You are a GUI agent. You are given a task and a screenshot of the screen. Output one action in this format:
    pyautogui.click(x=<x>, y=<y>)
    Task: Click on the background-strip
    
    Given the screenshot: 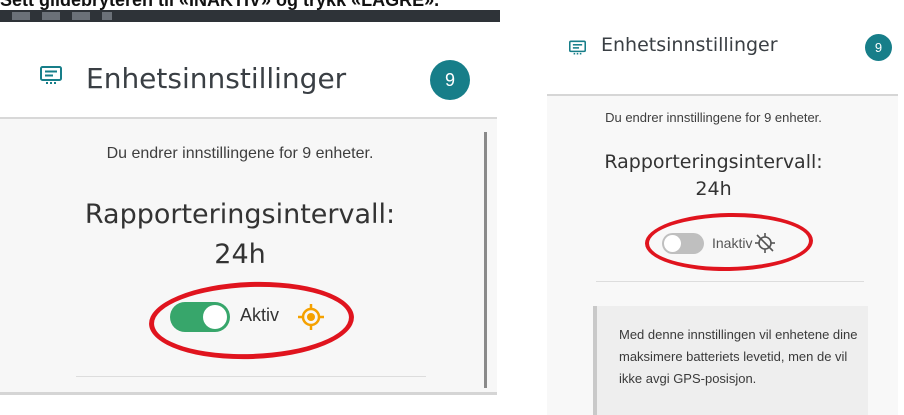 What is the action you would take?
    pyautogui.click(x=250, y=16)
    